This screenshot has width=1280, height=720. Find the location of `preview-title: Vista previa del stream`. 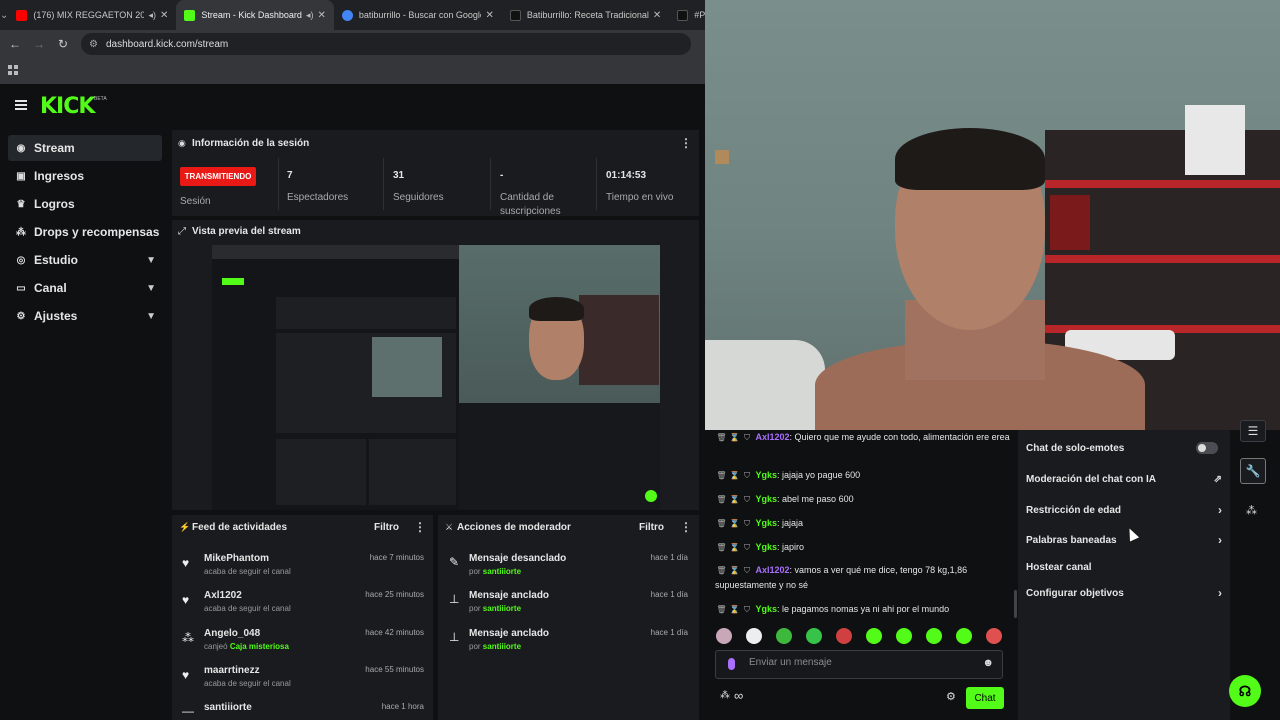

preview-title: Vista previa del stream is located at coordinates (246, 231).